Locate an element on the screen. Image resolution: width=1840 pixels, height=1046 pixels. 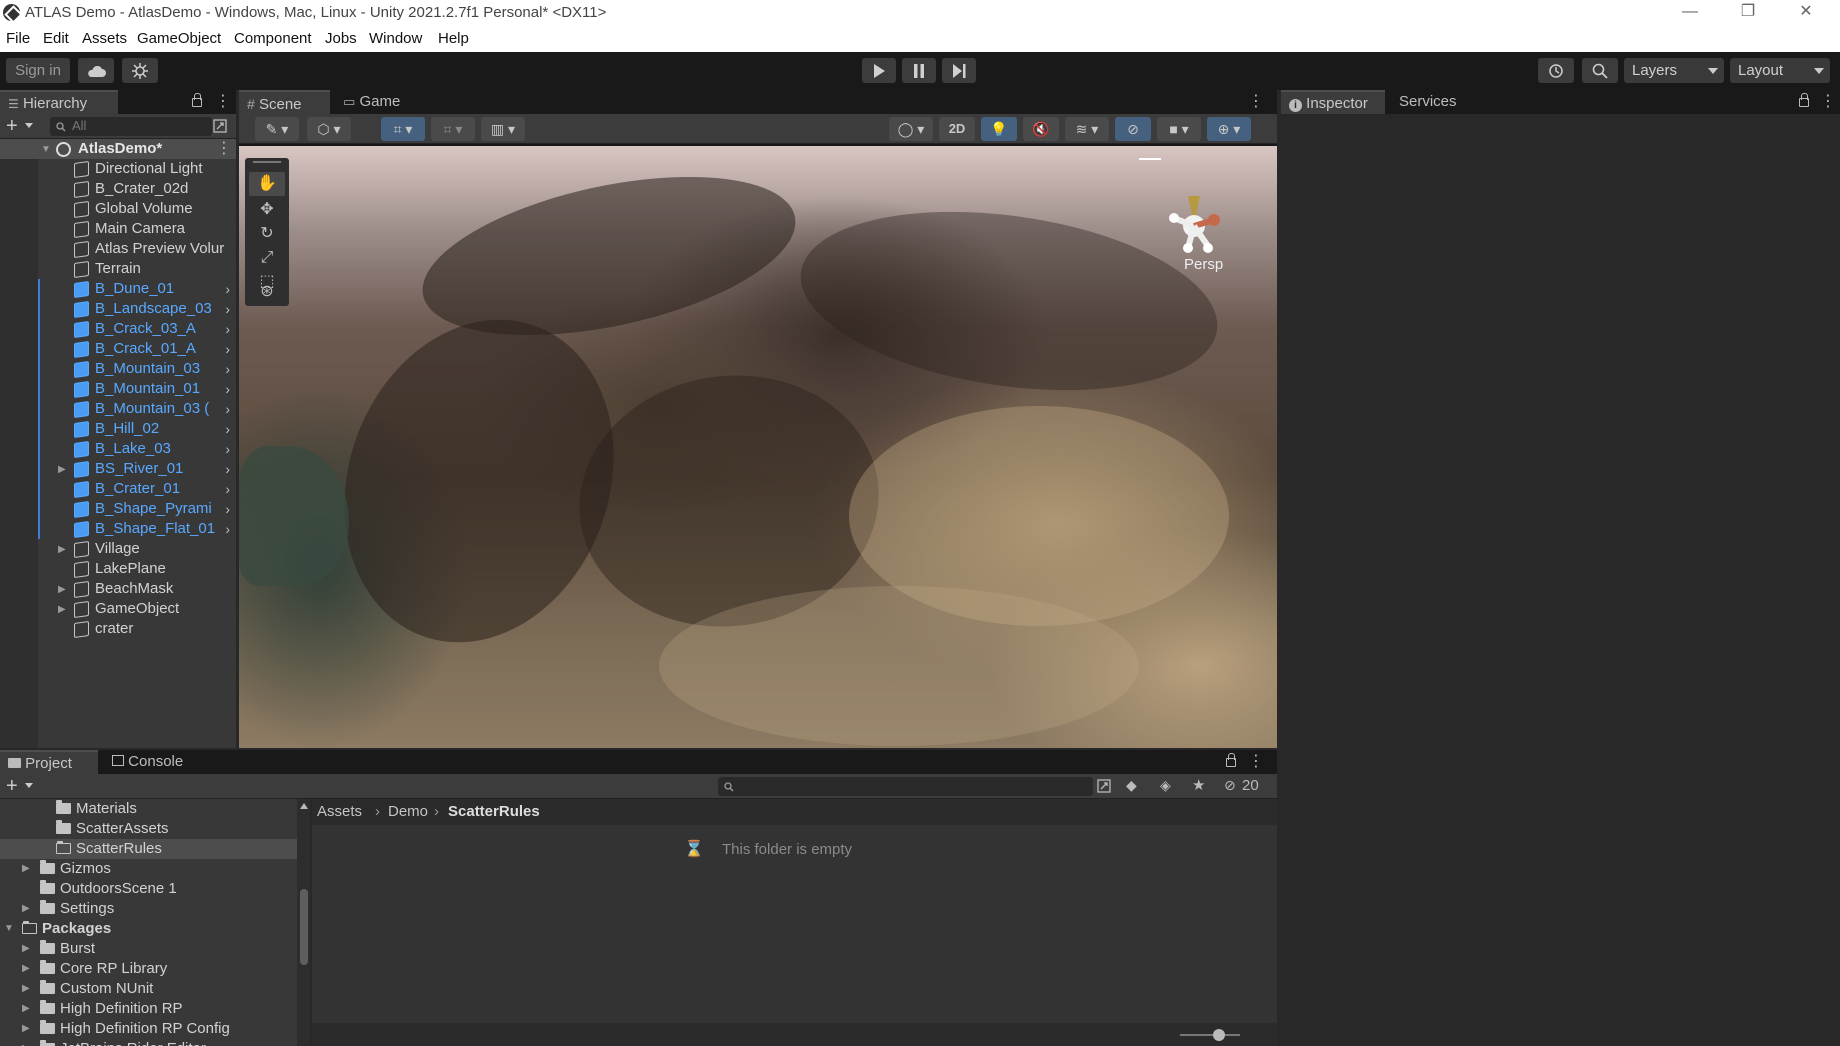
folder-tree-item: Materials is located at coordinates (149, 809).